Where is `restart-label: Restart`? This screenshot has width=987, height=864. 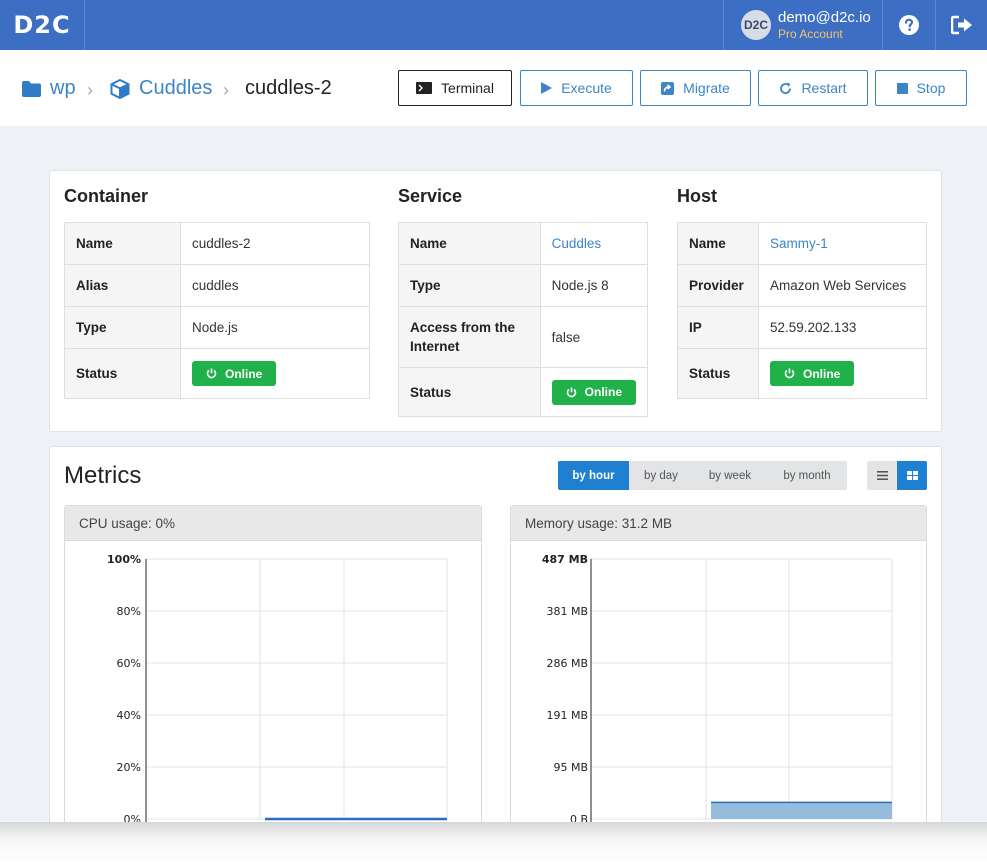 restart-label: Restart is located at coordinates (824, 88).